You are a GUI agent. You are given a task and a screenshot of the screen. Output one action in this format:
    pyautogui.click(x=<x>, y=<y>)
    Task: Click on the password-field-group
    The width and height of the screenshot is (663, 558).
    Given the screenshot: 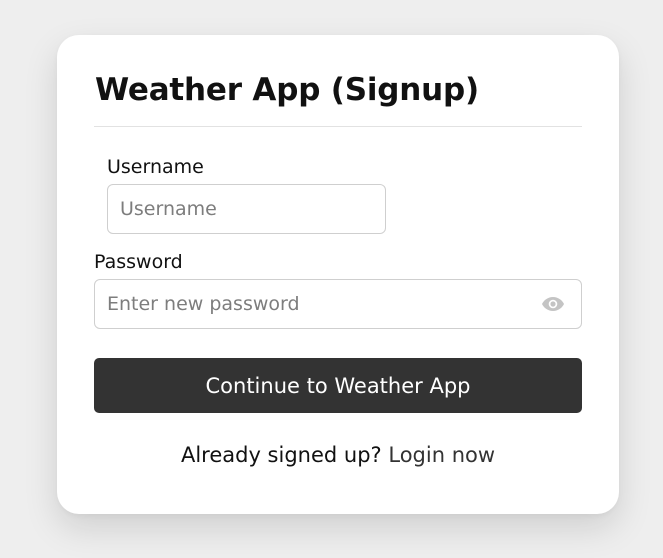 What is the action you would take?
    pyautogui.click(x=338, y=304)
    